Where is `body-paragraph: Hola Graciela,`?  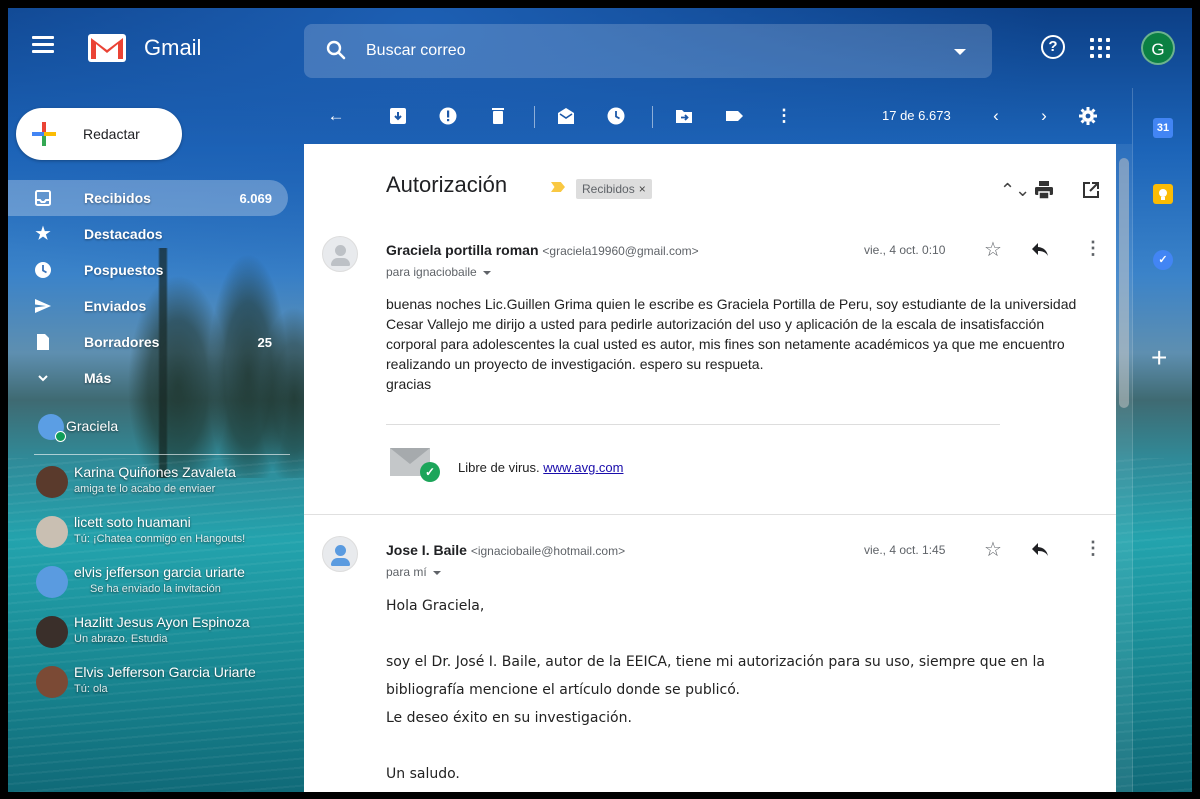 body-paragraph: Hola Graciela, is located at coordinates (435, 606).